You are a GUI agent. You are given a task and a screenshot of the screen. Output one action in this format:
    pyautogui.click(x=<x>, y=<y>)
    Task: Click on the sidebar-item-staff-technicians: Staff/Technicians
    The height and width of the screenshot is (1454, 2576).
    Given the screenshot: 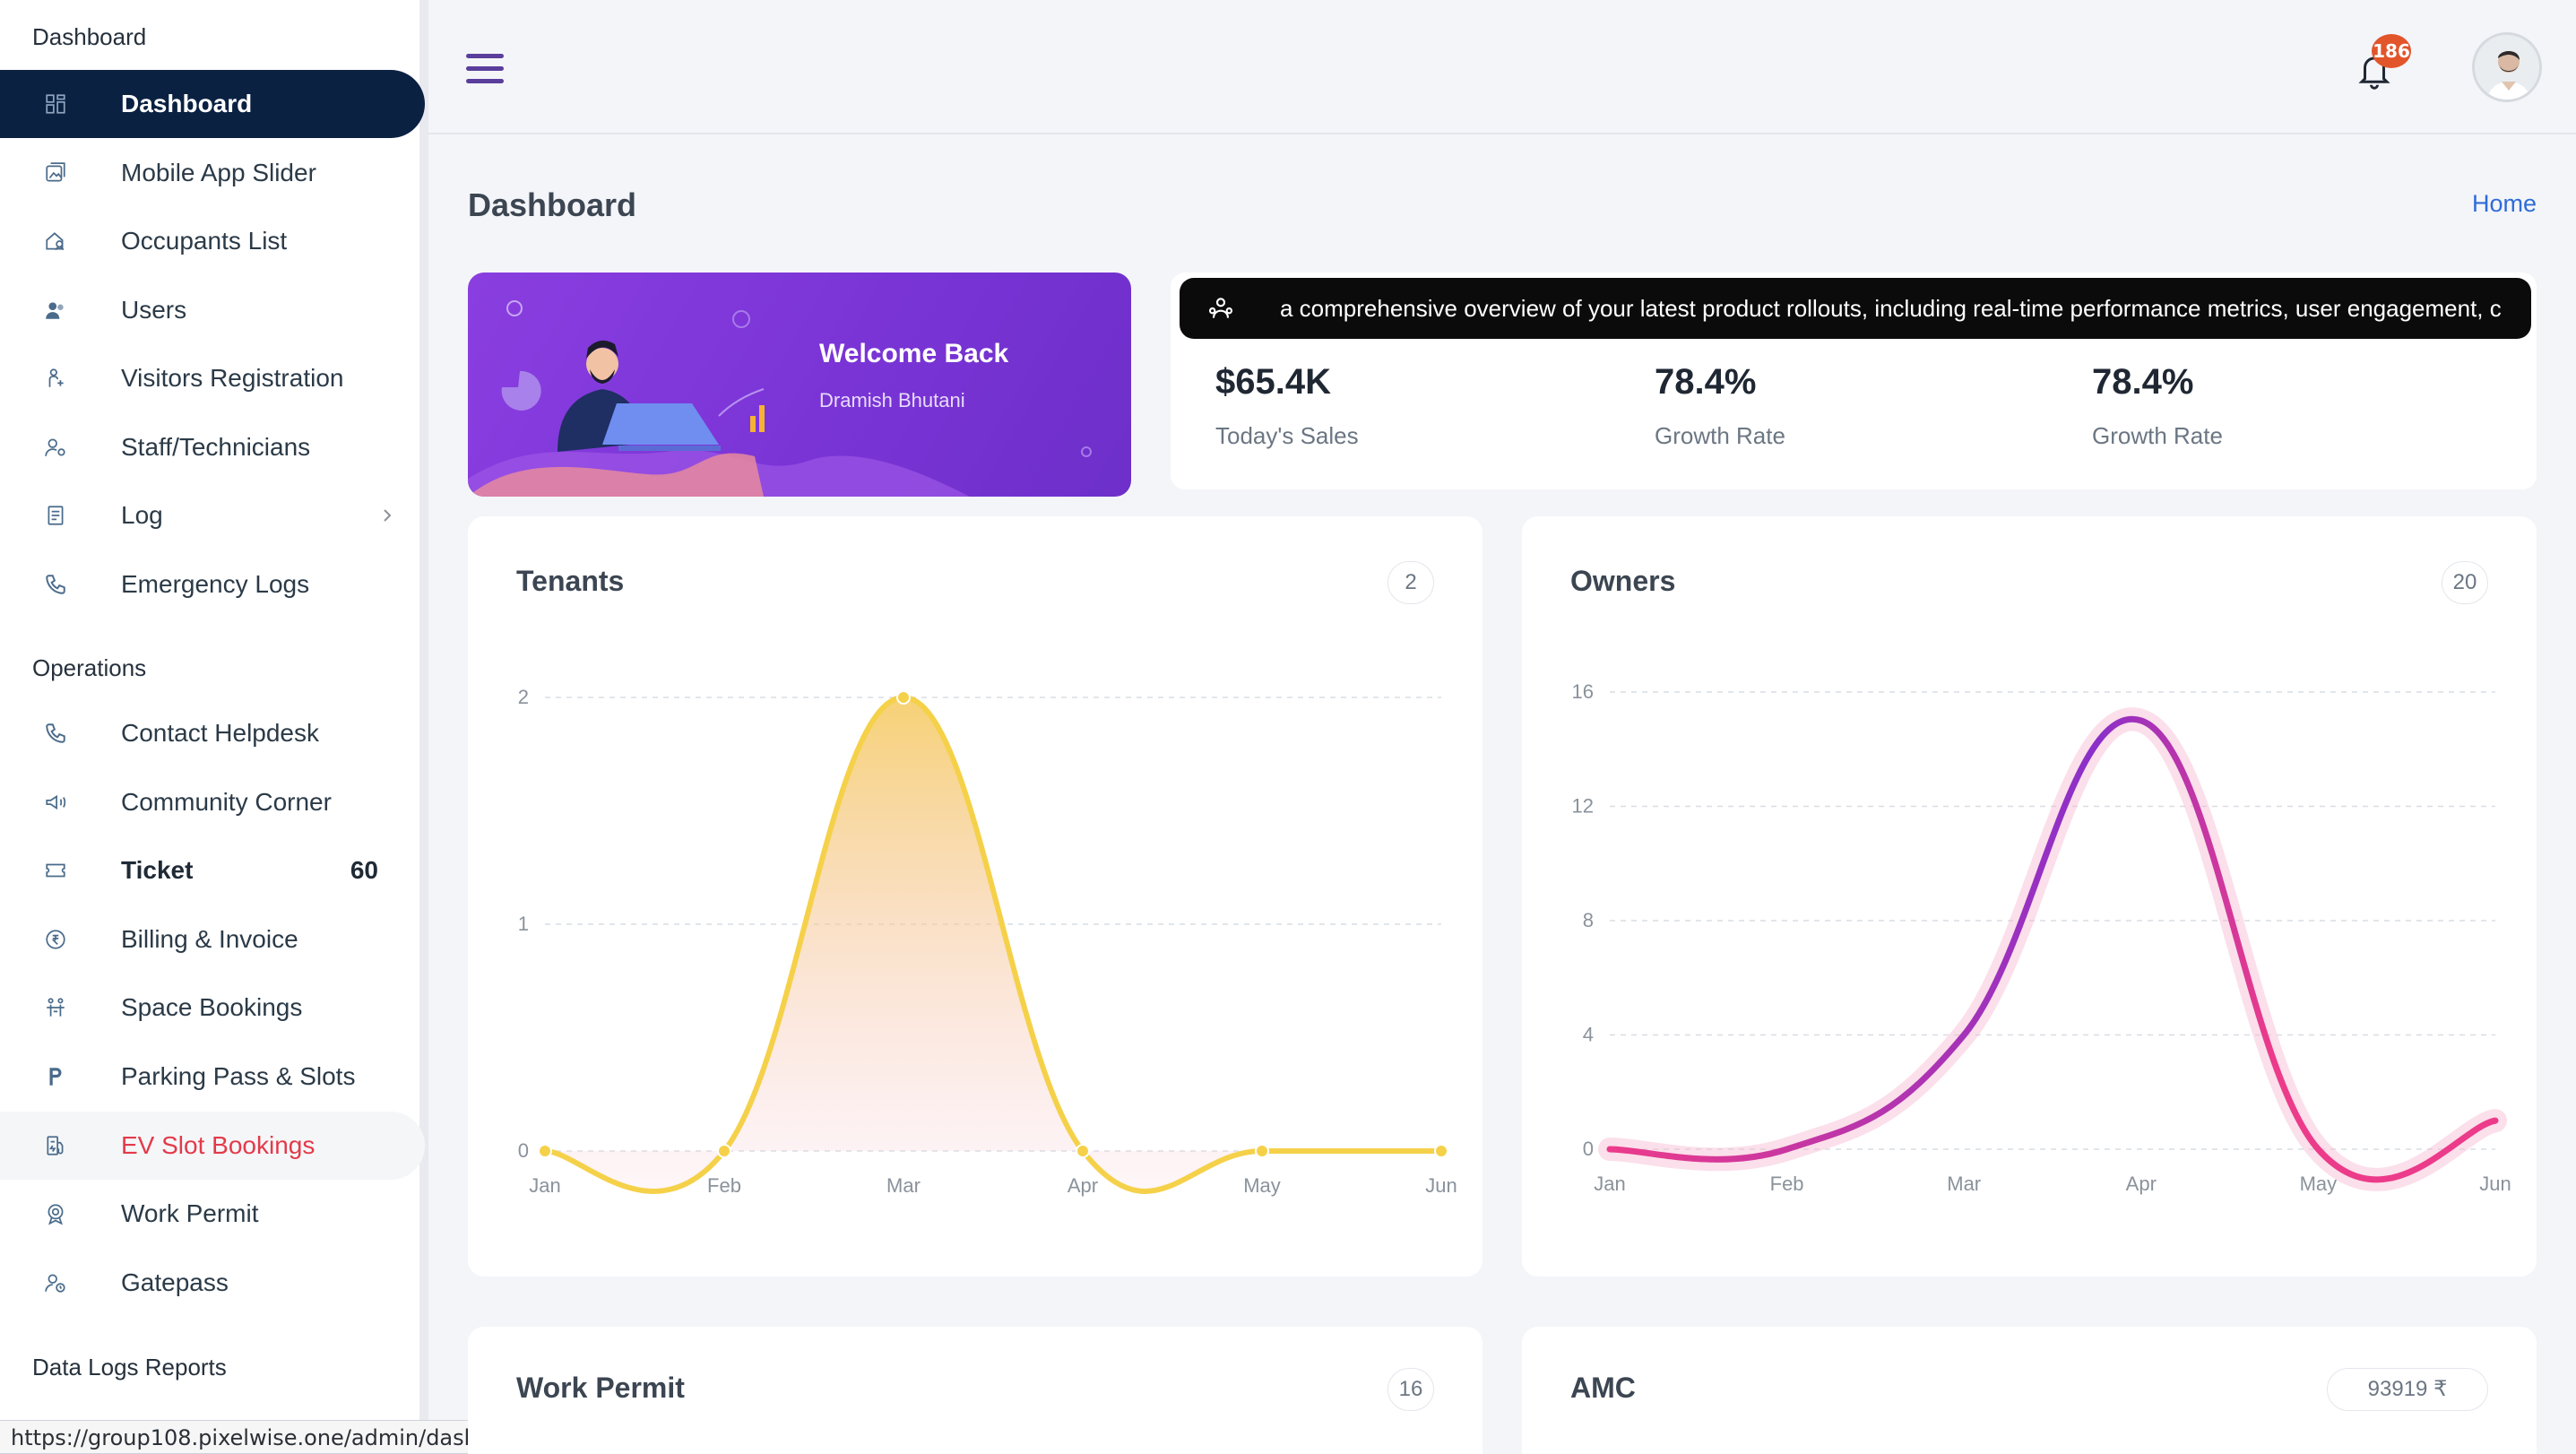 What is the action you would take?
    pyautogui.click(x=212, y=447)
    